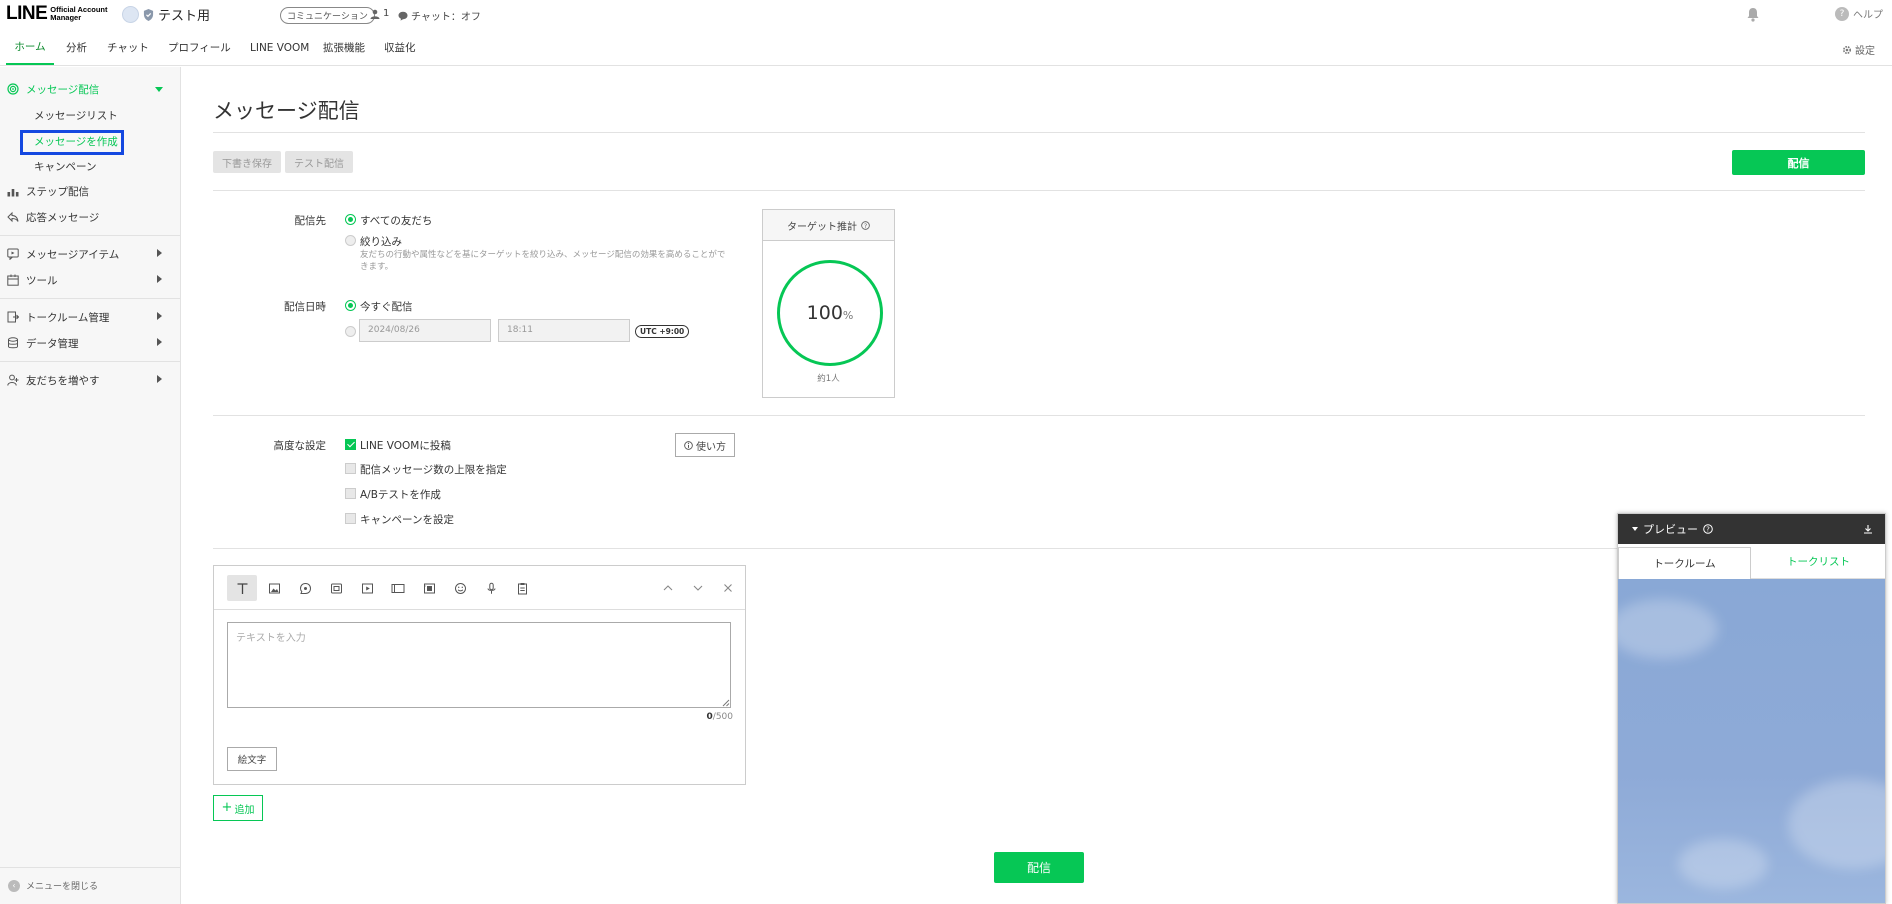  I want to click on remove-block-button, so click(728, 588).